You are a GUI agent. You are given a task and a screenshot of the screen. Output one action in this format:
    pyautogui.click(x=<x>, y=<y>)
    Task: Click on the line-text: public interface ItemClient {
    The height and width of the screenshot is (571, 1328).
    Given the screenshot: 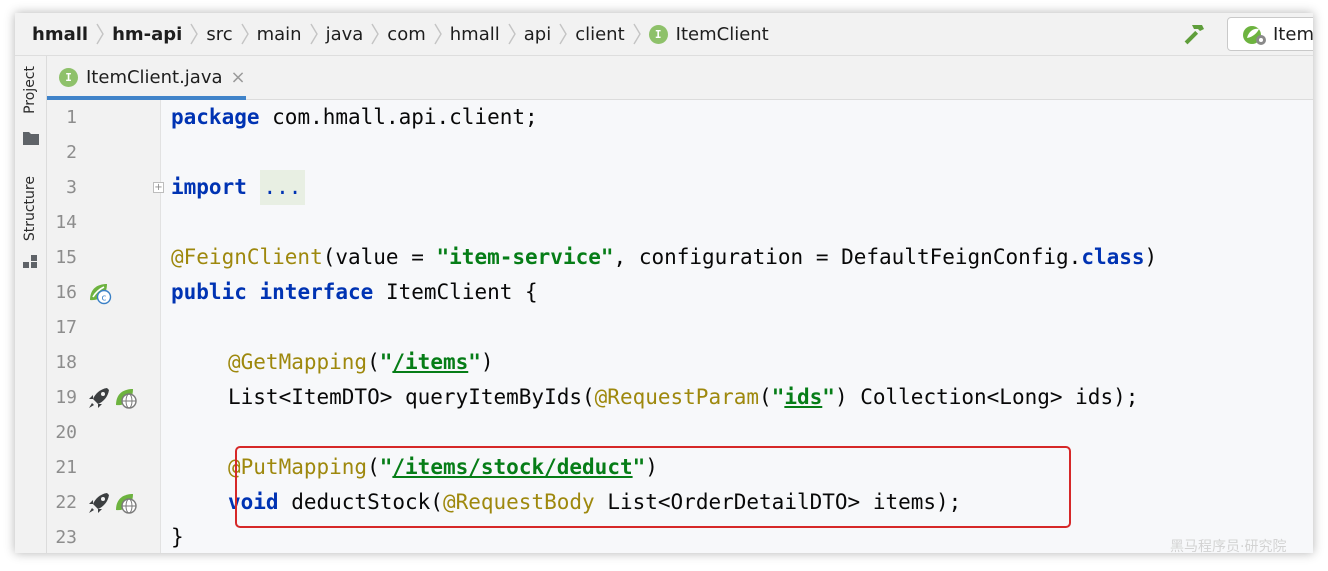 What is the action you would take?
    pyautogui.click(x=354, y=292)
    